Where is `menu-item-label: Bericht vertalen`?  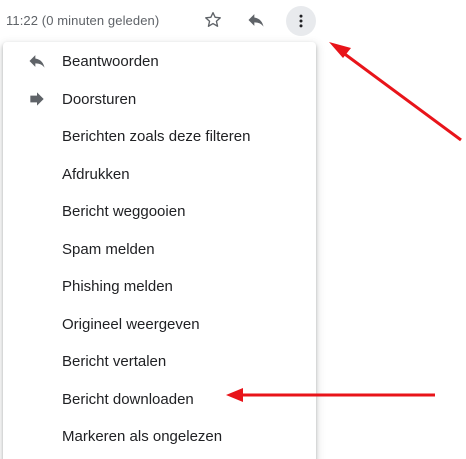 menu-item-label: Bericht vertalen is located at coordinates (114, 361).